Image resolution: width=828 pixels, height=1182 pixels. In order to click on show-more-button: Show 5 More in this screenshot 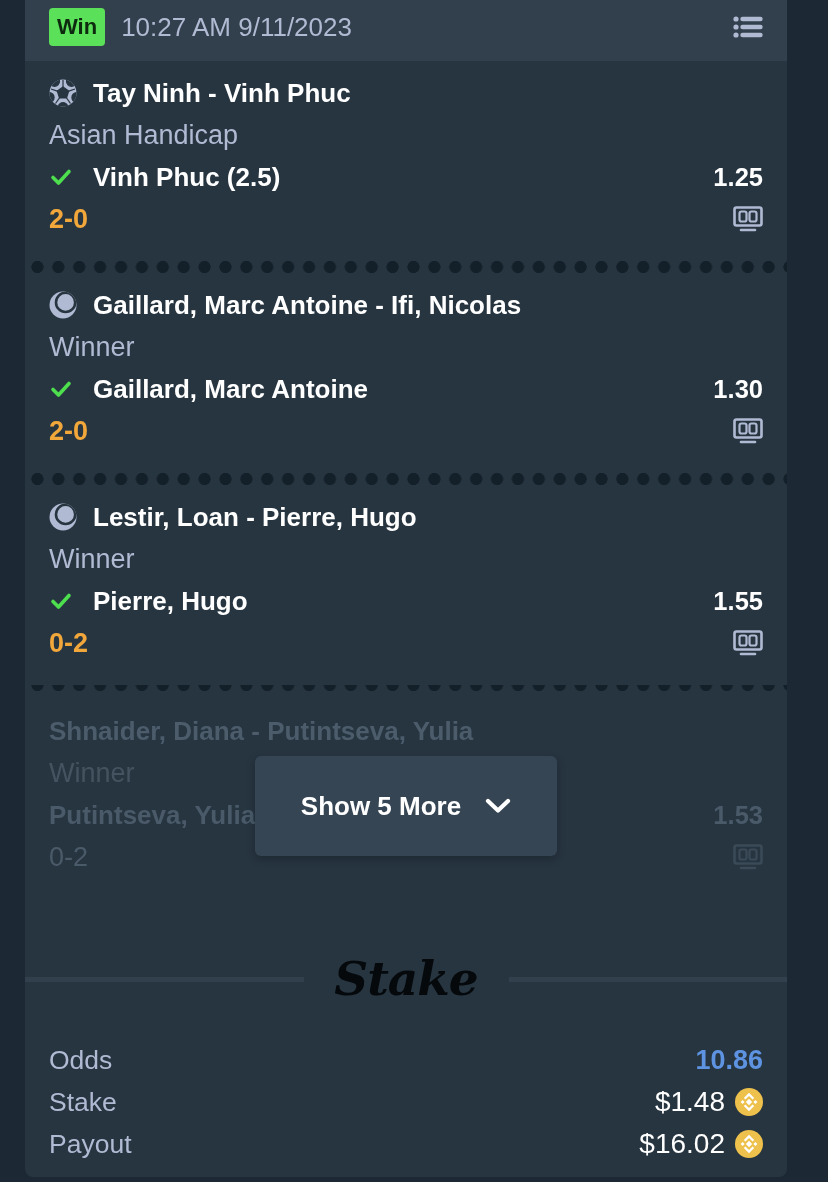, I will do `click(406, 806)`.